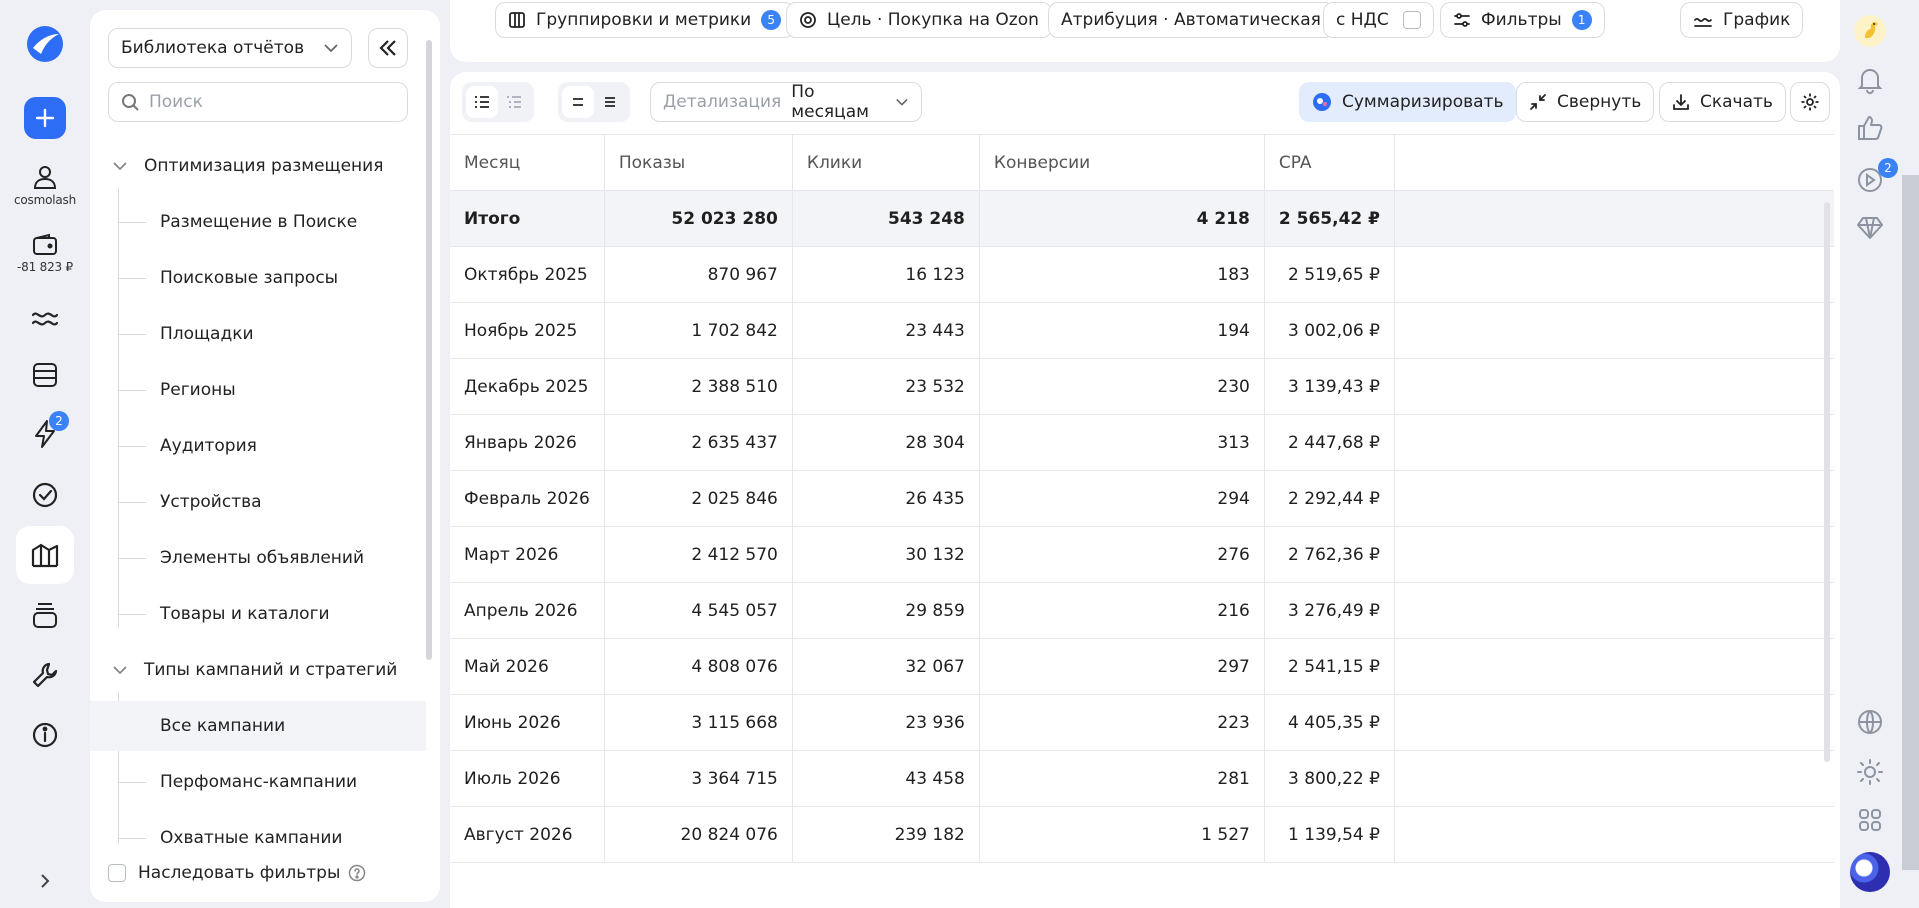 Image resolution: width=1919 pixels, height=908 pixels. What do you see at coordinates (249, 278) in the screenshot?
I see `tree-item-label: Поисковые запросы` at bounding box center [249, 278].